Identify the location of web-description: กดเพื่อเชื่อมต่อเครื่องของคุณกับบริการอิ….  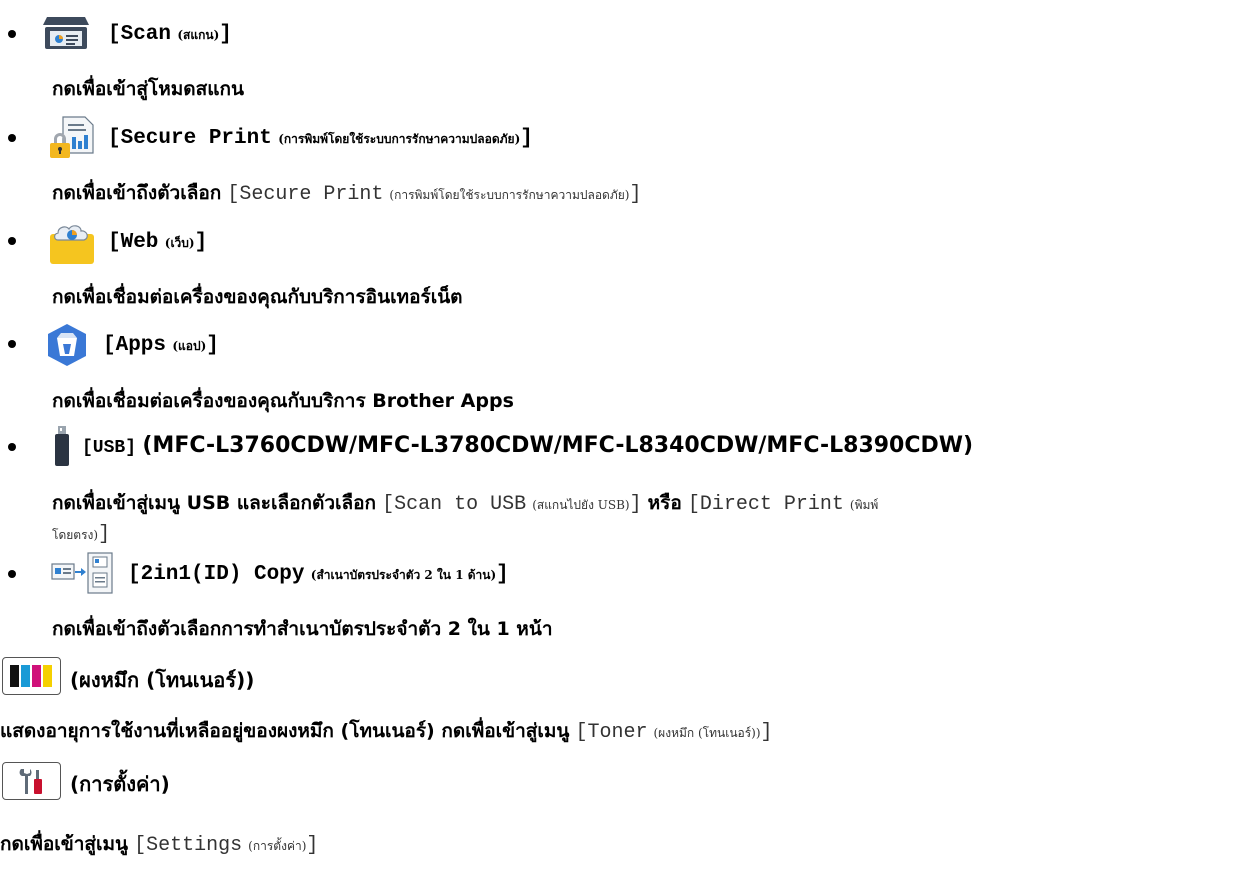
(257, 297).